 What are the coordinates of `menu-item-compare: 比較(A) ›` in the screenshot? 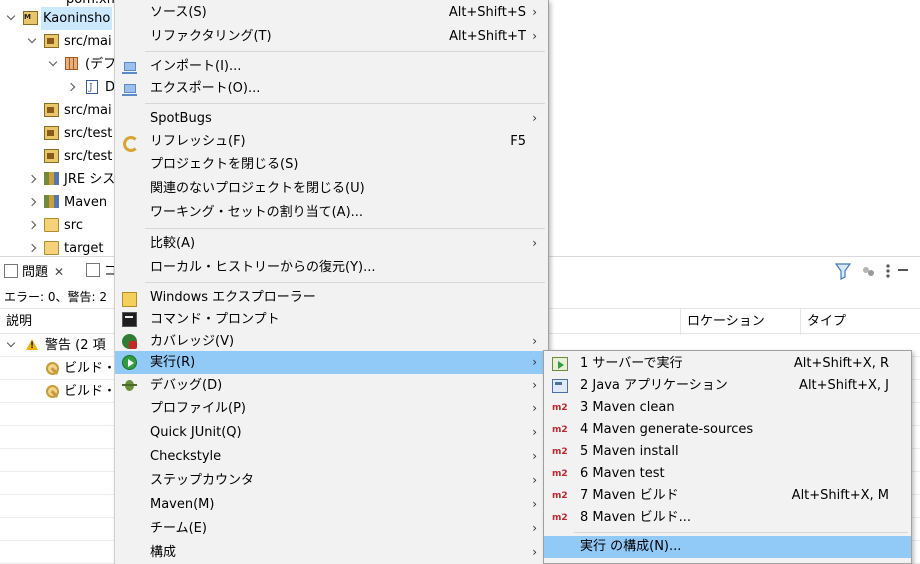 It's located at (332, 243).